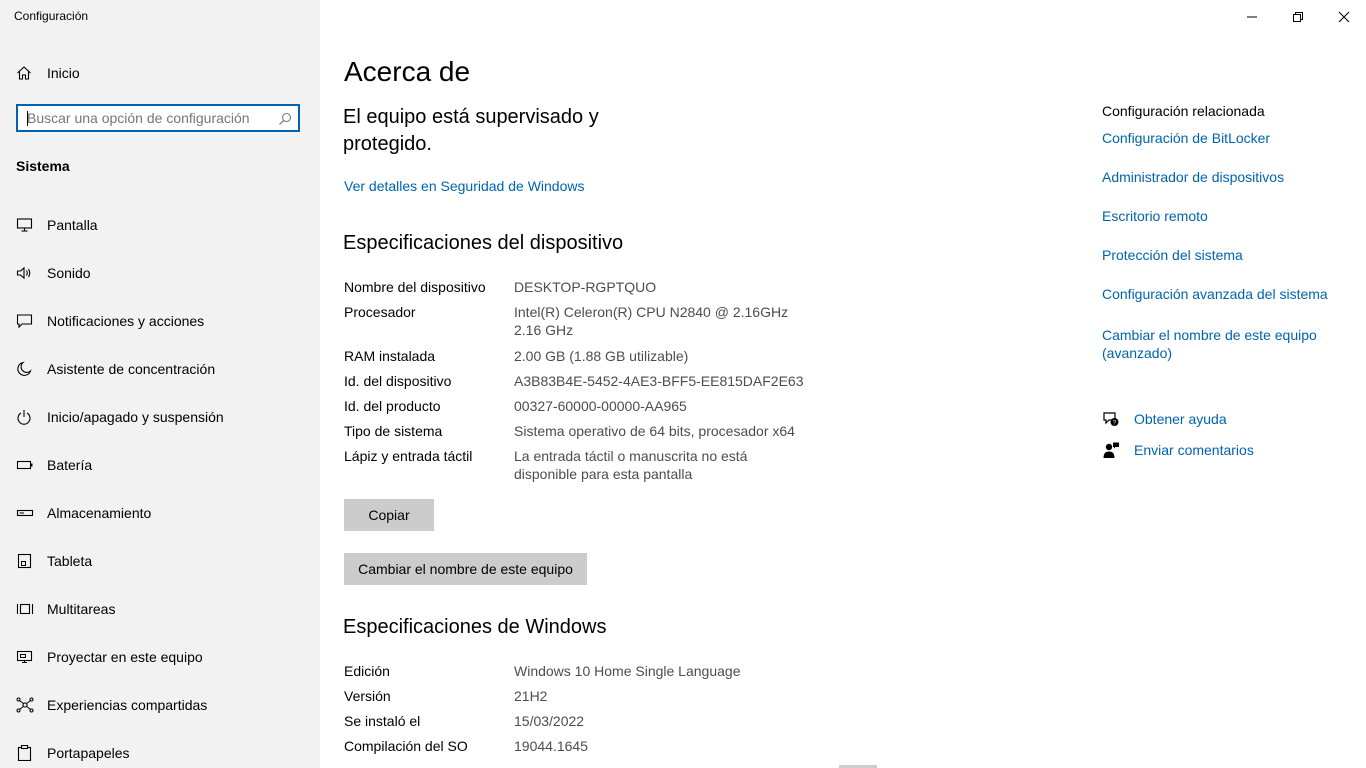 Image resolution: width=1366 pixels, height=768 pixels. I want to click on spec-value: Windows 10 Home Single Language, so click(627, 671).